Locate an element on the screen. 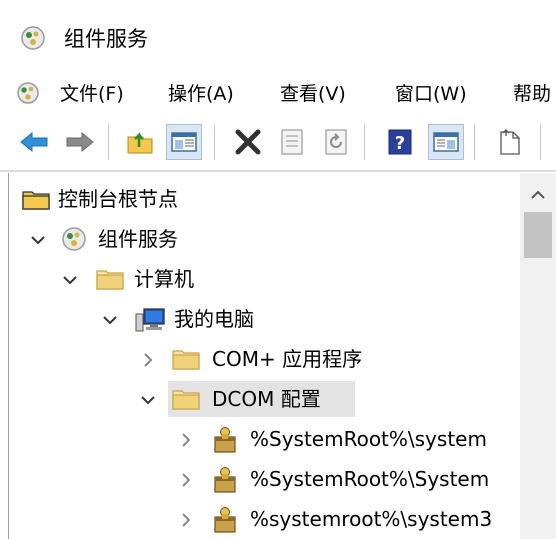 Image resolution: width=556 pixels, height=539 pixels. help-button: ? is located at coordinates (400, 142).